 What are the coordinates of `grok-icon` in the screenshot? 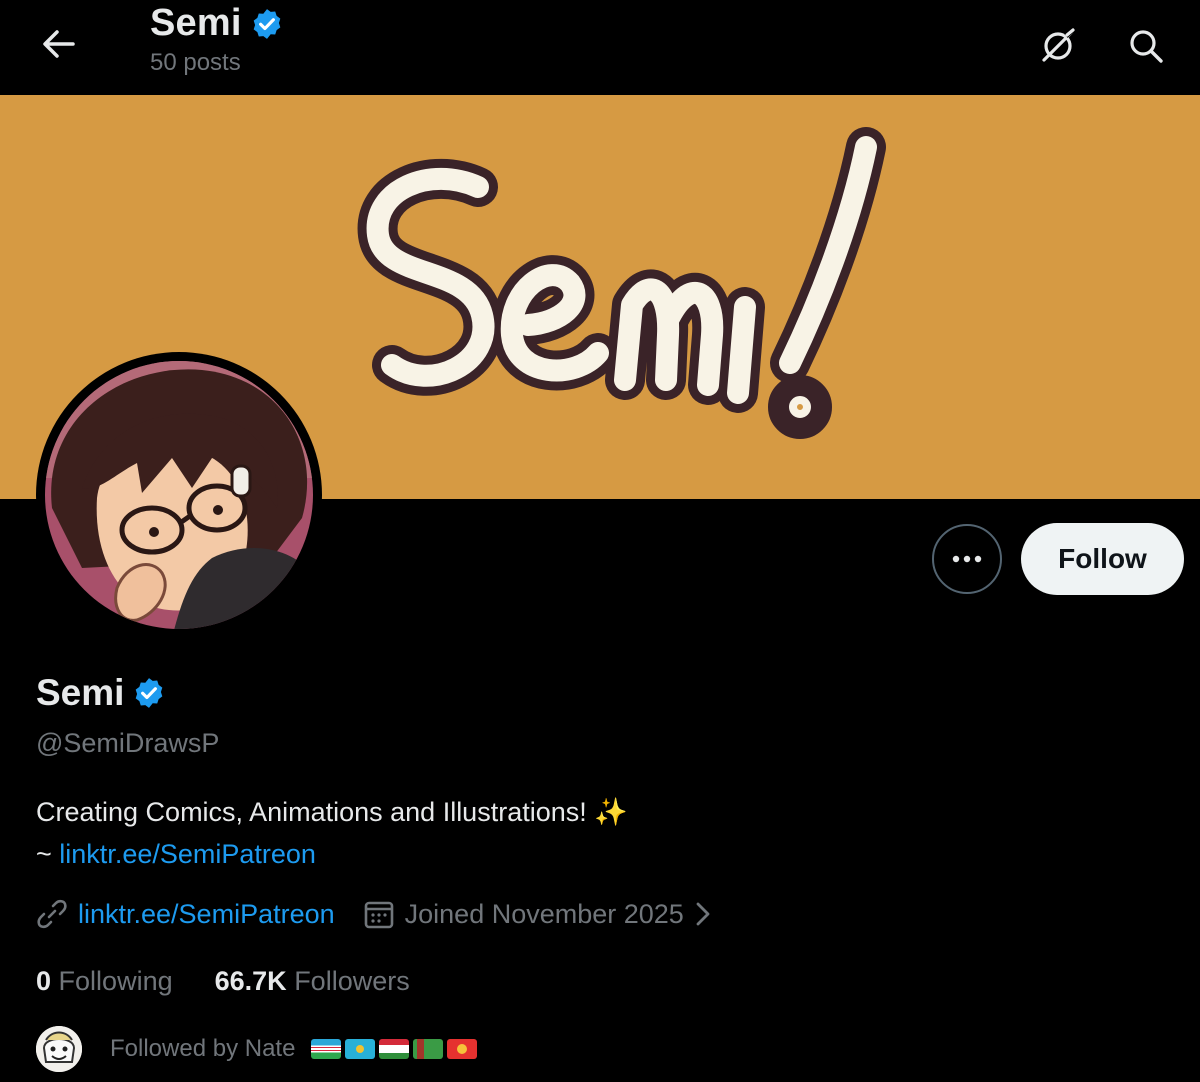 It's located at (1058, 45).